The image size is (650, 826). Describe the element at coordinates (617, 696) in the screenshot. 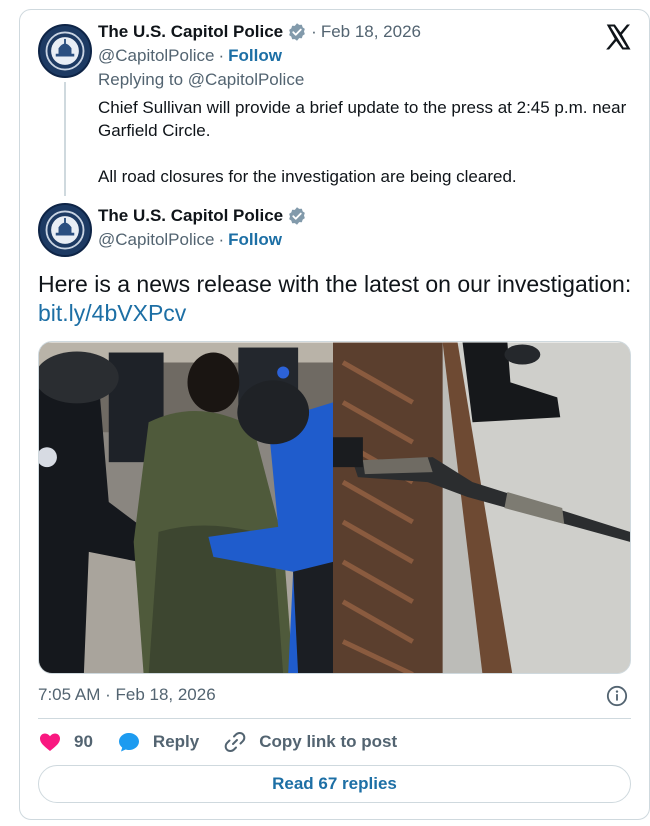

I see `info-icon` at that location.